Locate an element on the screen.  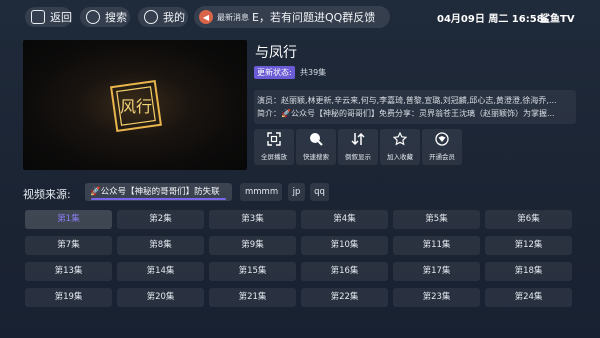
source-label: 视频来源: is located at coordinates (47, 194).